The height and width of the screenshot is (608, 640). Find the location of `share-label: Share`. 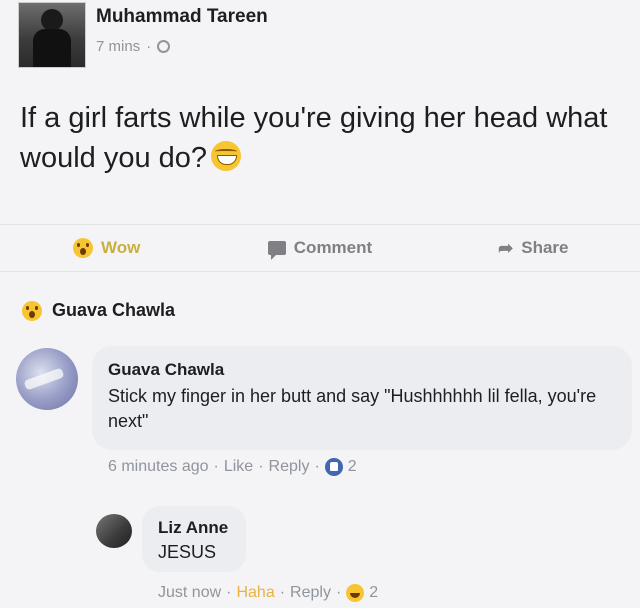

share-label: Share is located at coordinates (545, 247).